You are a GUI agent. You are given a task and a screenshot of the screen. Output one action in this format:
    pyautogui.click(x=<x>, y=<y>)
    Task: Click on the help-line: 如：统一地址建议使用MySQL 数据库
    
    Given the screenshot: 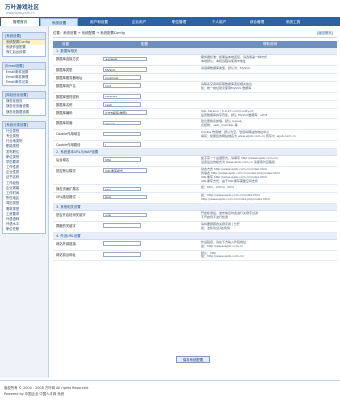 What is the action you would take?
    pyautogui.click(x=226, y=87)
    